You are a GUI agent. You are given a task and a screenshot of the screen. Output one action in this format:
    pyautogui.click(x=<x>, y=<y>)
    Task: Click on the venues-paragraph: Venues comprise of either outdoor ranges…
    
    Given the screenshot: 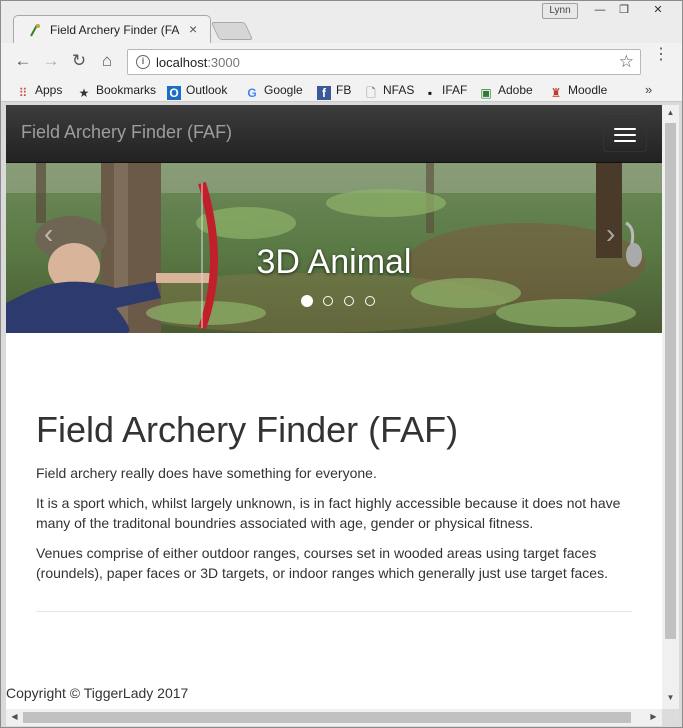 What is the action you would take?
    pyautogui.click(x=322, y=563)
    